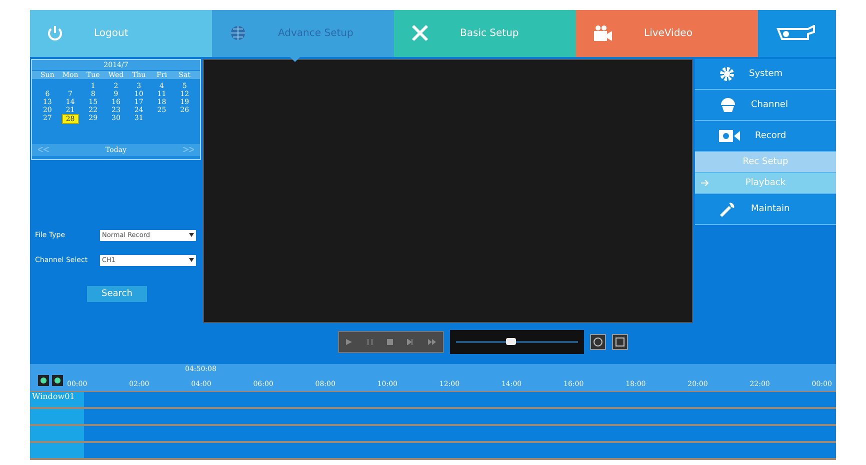 The image size is (866, 465). Describe the element at coordinates (121, 33) in the screenshot. I see `header-tab: Logout` at that location.